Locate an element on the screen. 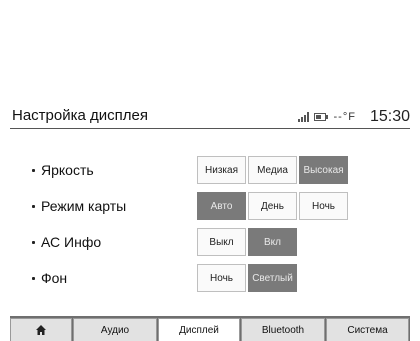 This screenshot has width=420, height=341. tab-display: Дисплей is located at coordinates (199, 329).